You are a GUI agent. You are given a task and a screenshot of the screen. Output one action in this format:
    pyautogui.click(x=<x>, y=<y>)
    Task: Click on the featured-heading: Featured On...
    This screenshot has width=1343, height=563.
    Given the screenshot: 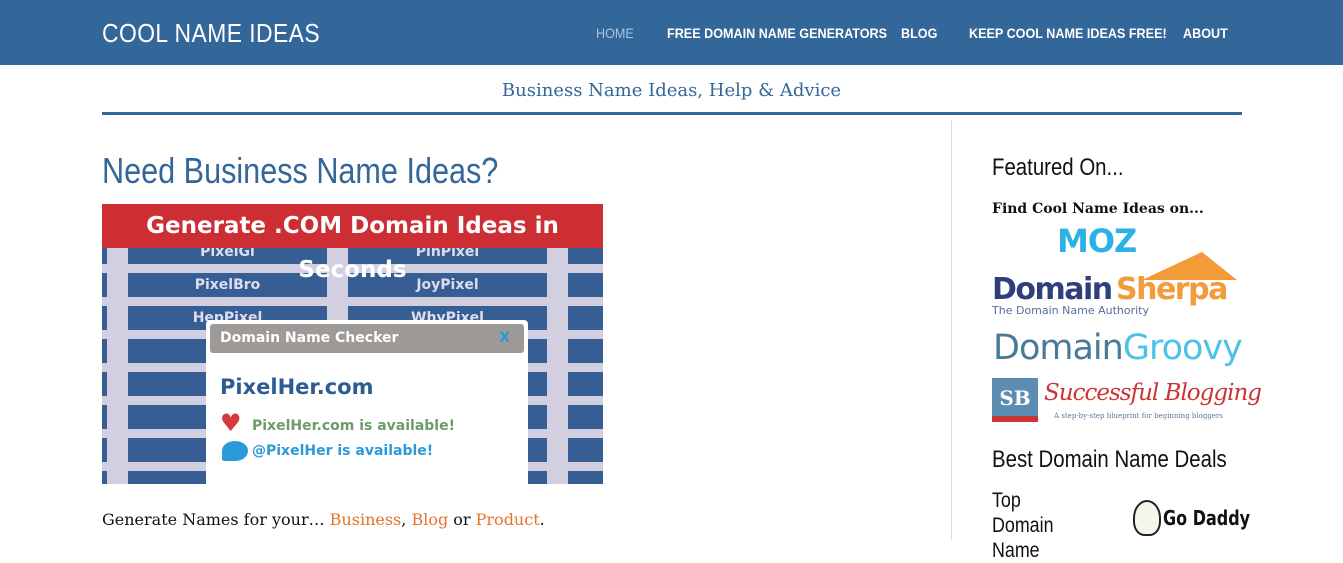 What is the action you would take?
    pyautogui.click(x=1058, y=167)
    